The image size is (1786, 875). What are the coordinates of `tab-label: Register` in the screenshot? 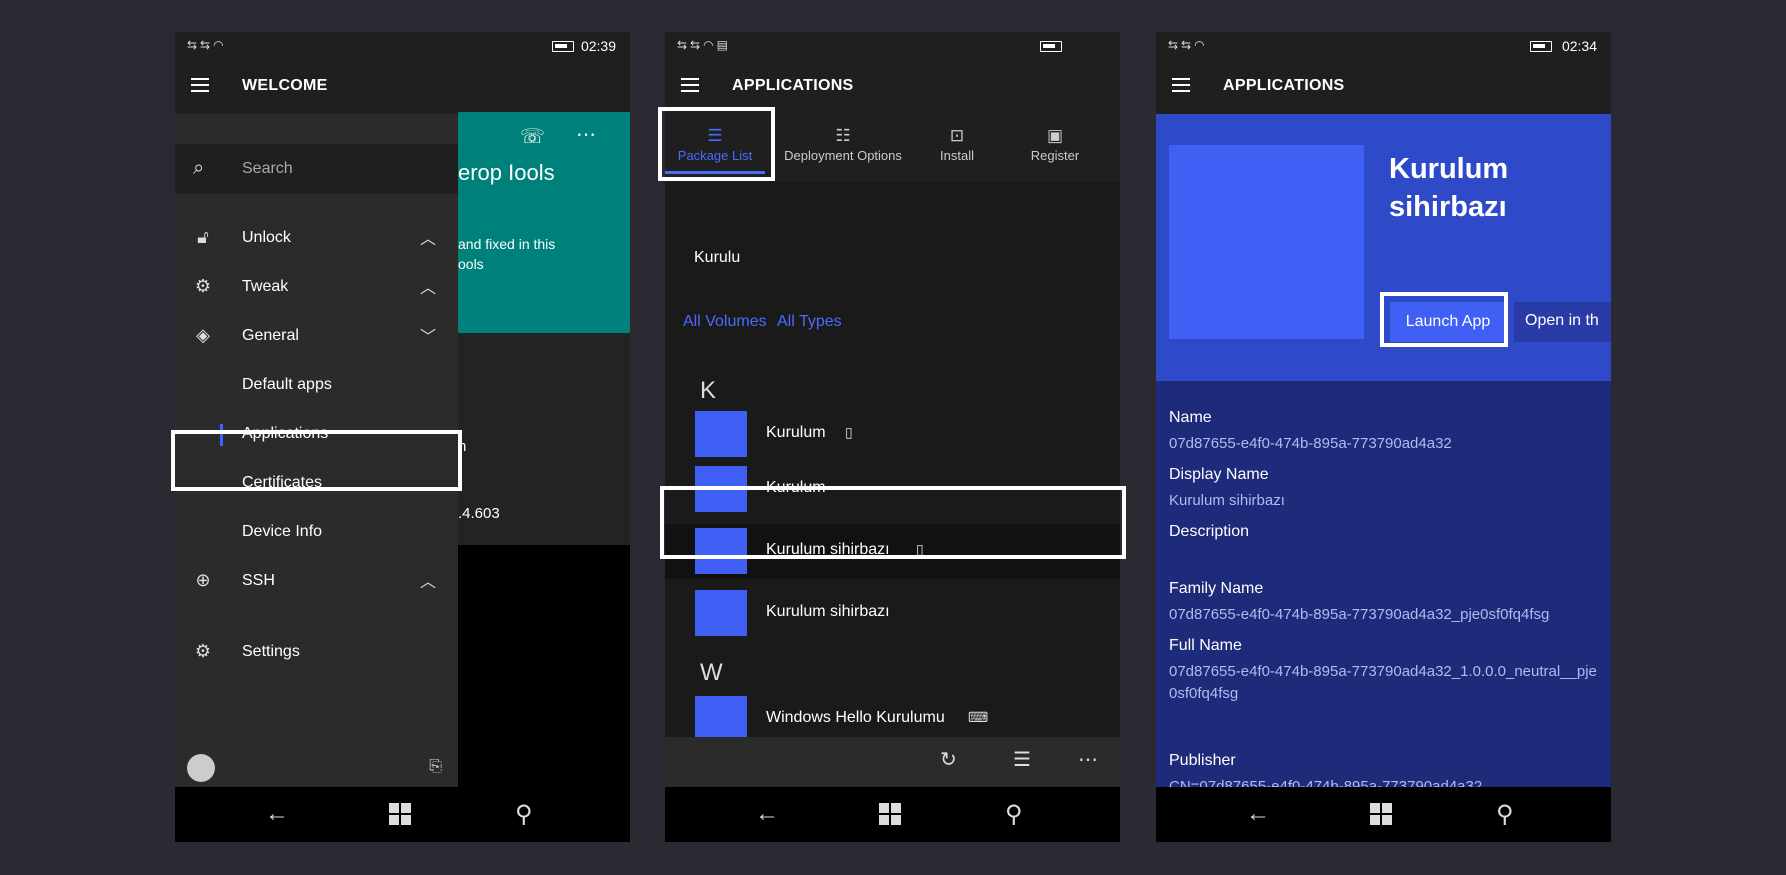 It's located at (1055, 155).